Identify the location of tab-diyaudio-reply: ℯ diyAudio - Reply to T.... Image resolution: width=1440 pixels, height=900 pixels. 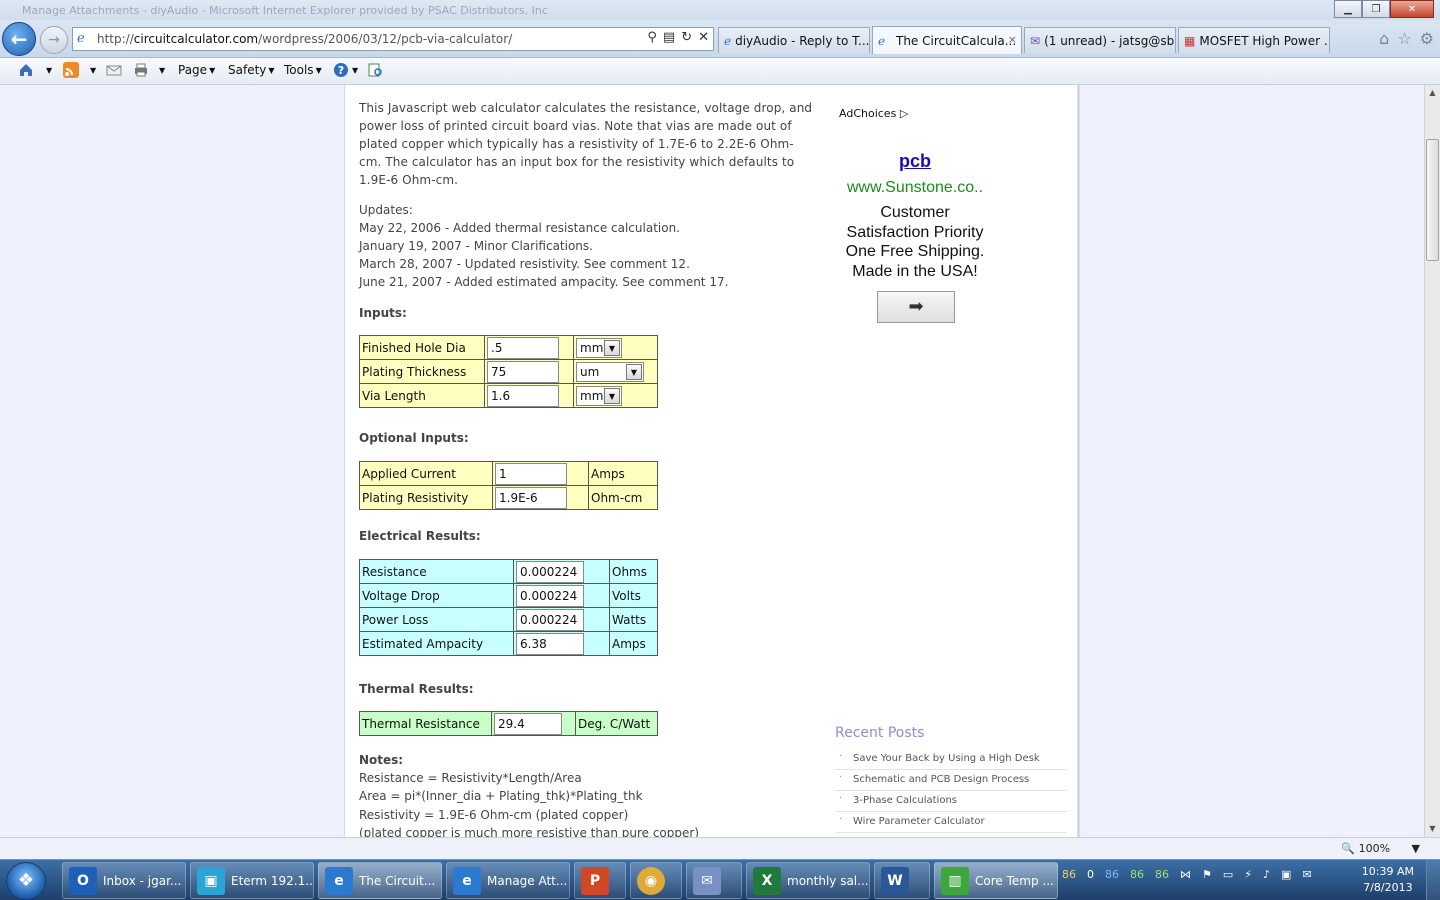
(794, 40).